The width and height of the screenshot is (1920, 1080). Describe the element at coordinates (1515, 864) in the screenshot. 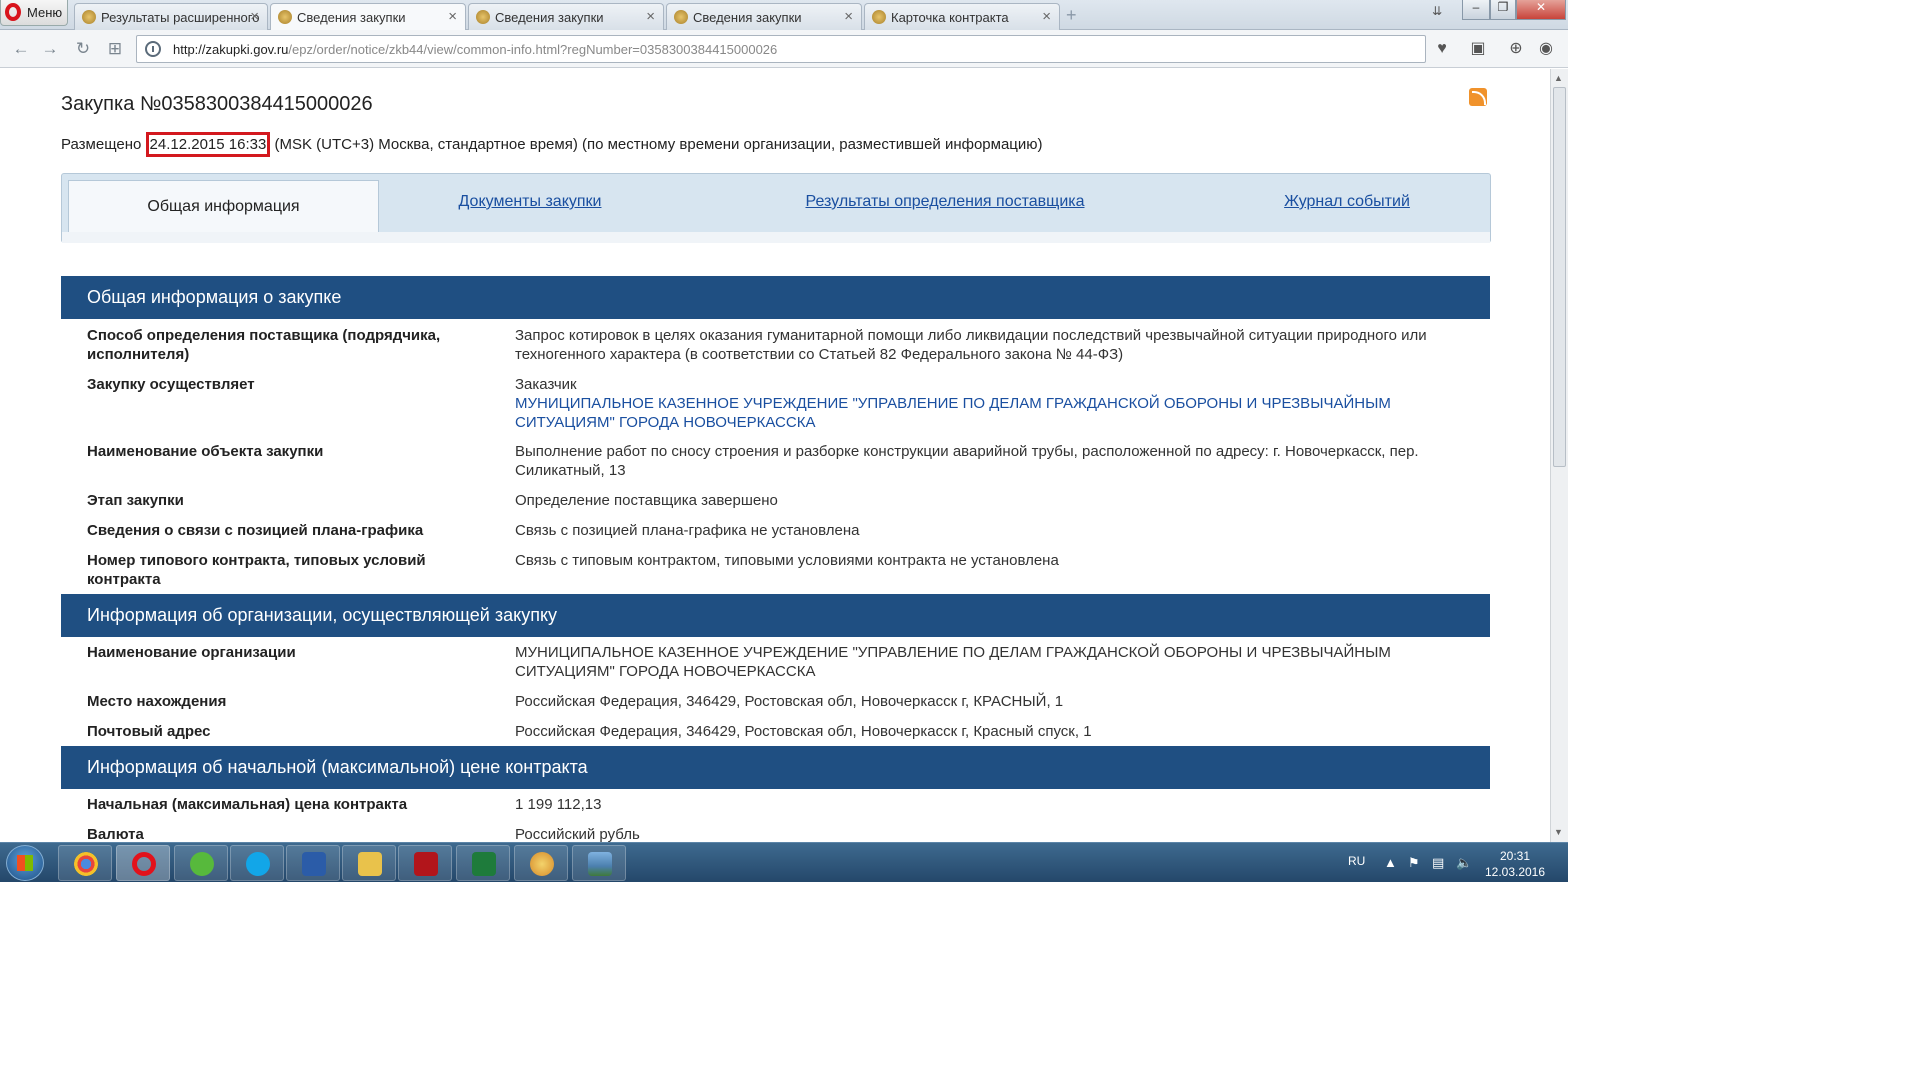

I see `clock: 20:31 12.03.2016` at that location.